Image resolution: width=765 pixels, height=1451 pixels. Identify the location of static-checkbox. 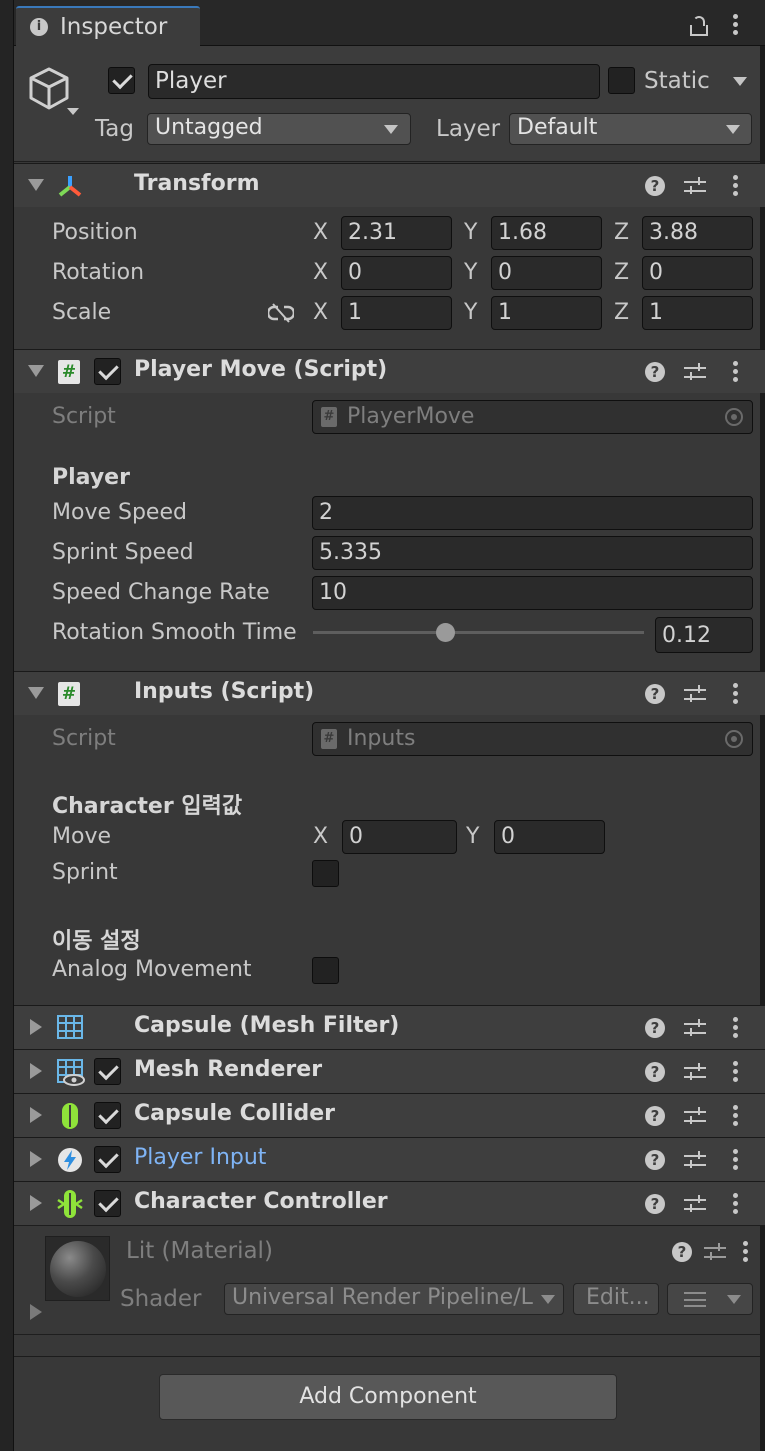
(621, 80).